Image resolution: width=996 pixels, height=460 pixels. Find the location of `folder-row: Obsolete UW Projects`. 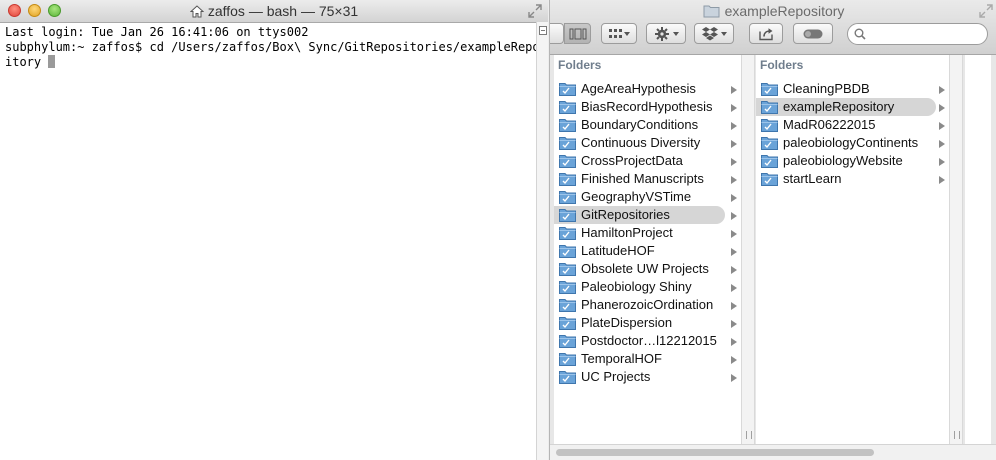

folder-row: Obsolete UW Projects is located at coordinates (647, 269).